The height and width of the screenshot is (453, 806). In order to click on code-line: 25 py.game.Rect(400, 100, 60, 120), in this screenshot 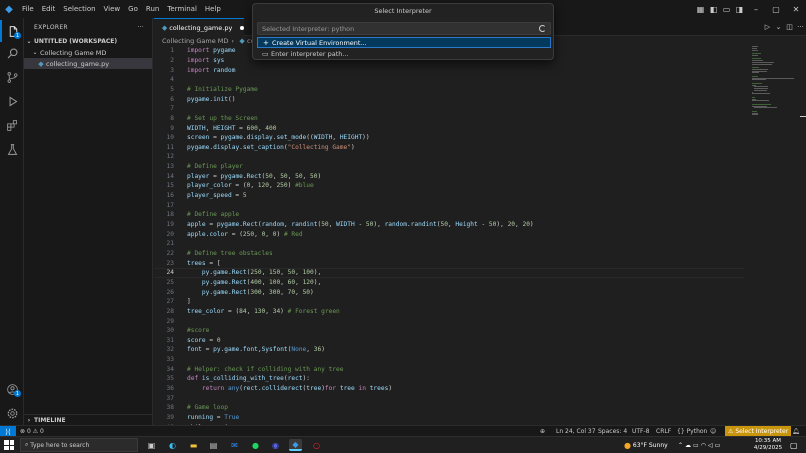, I will do `click(449, 283)`.